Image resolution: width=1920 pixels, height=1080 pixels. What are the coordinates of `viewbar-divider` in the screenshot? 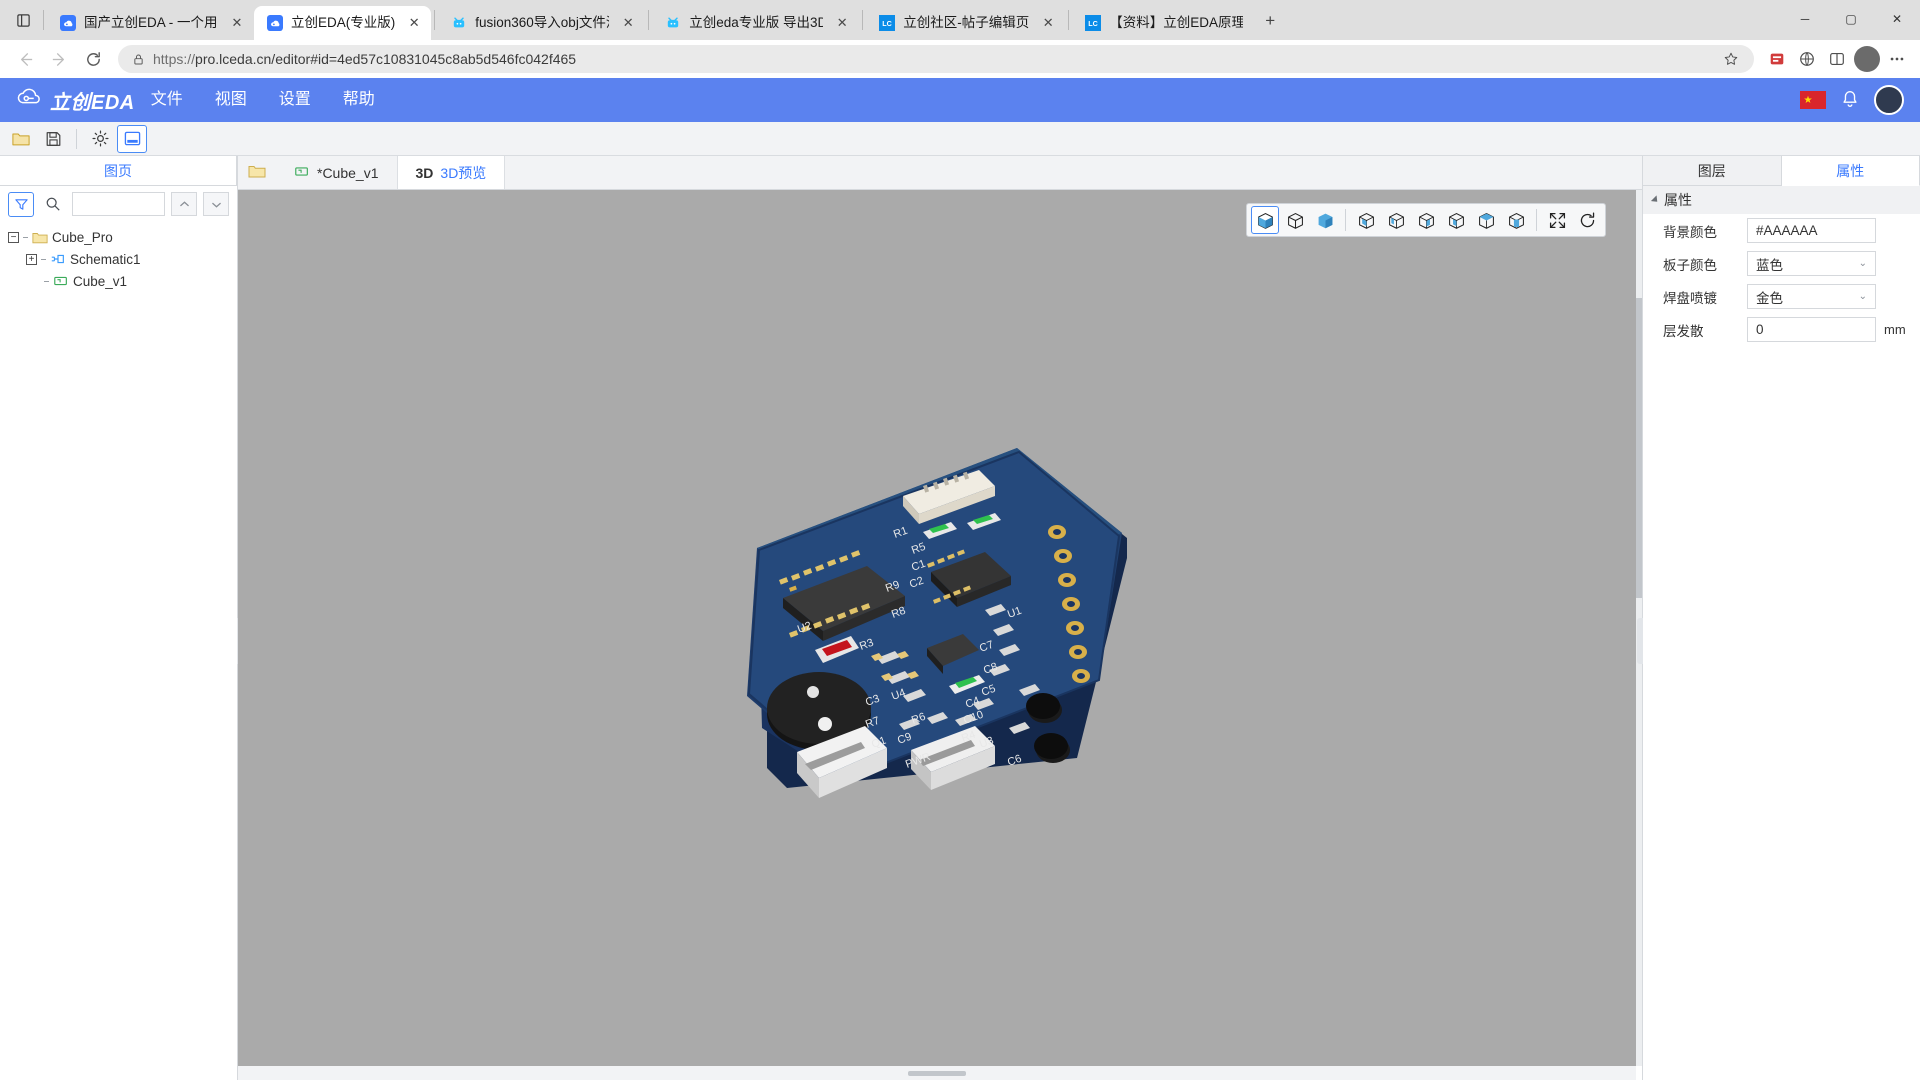 It's located at (1345, 220).